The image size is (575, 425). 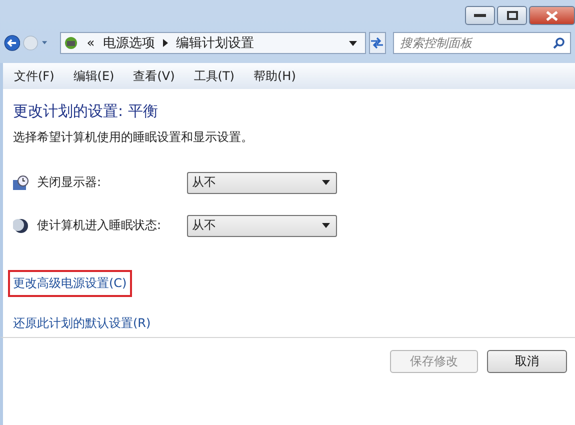 I want to click on menu-item: 工具(T), so click(x=214, y=76).